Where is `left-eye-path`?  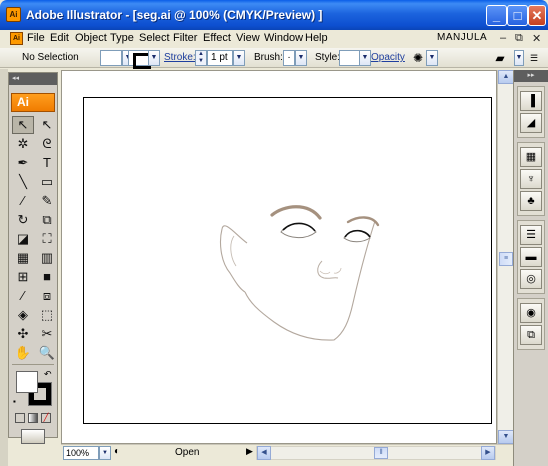
left-eye-path is located at coordinates (298, 231).